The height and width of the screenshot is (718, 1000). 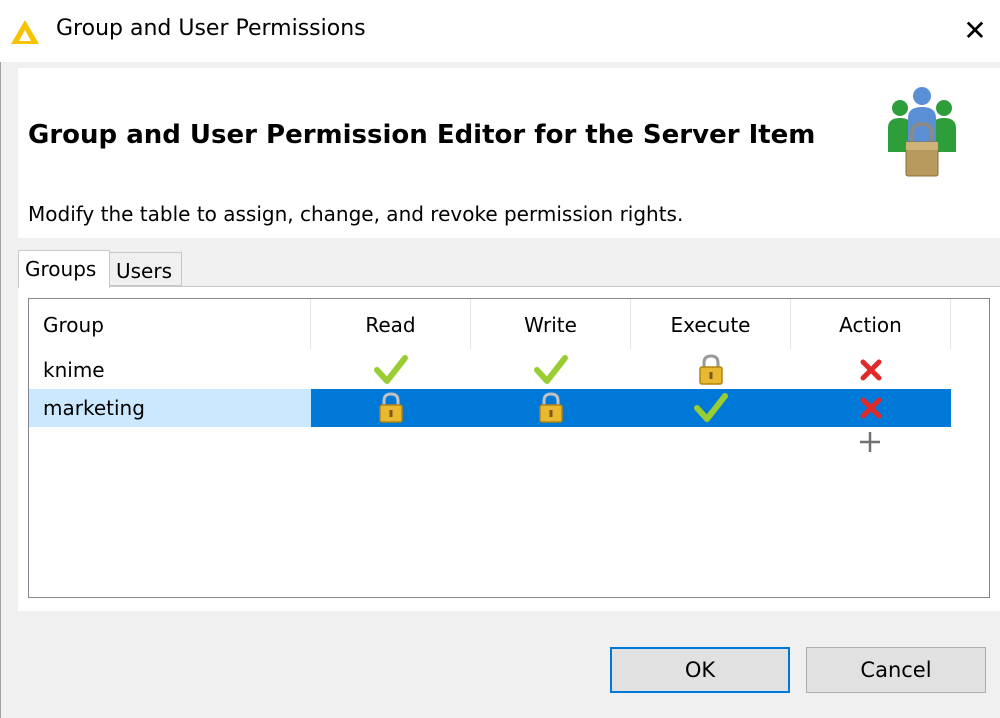 What do you see at coordinates (0, 359) in the screenshot?
I see `window-border` at bounding box center [0, 359].